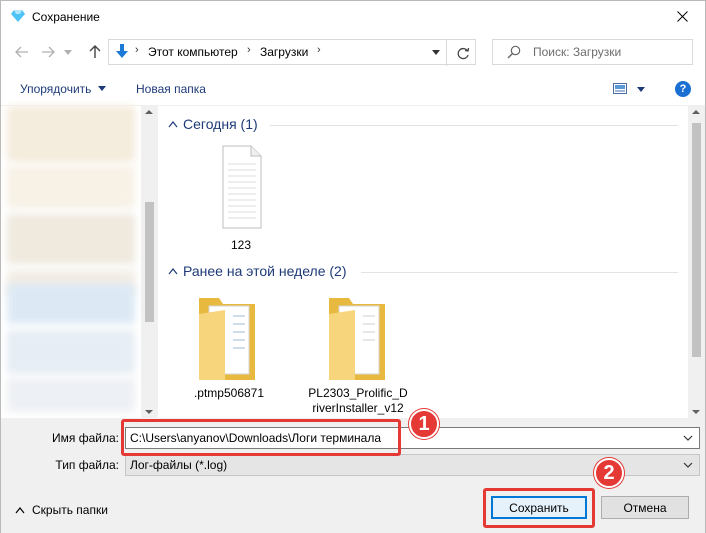 This screenshot has height=533, width=706. What do you see at coordinates (539, 508) in the screenshot?
I see `annotation-highlight-save` at bounding box center [539, 508].